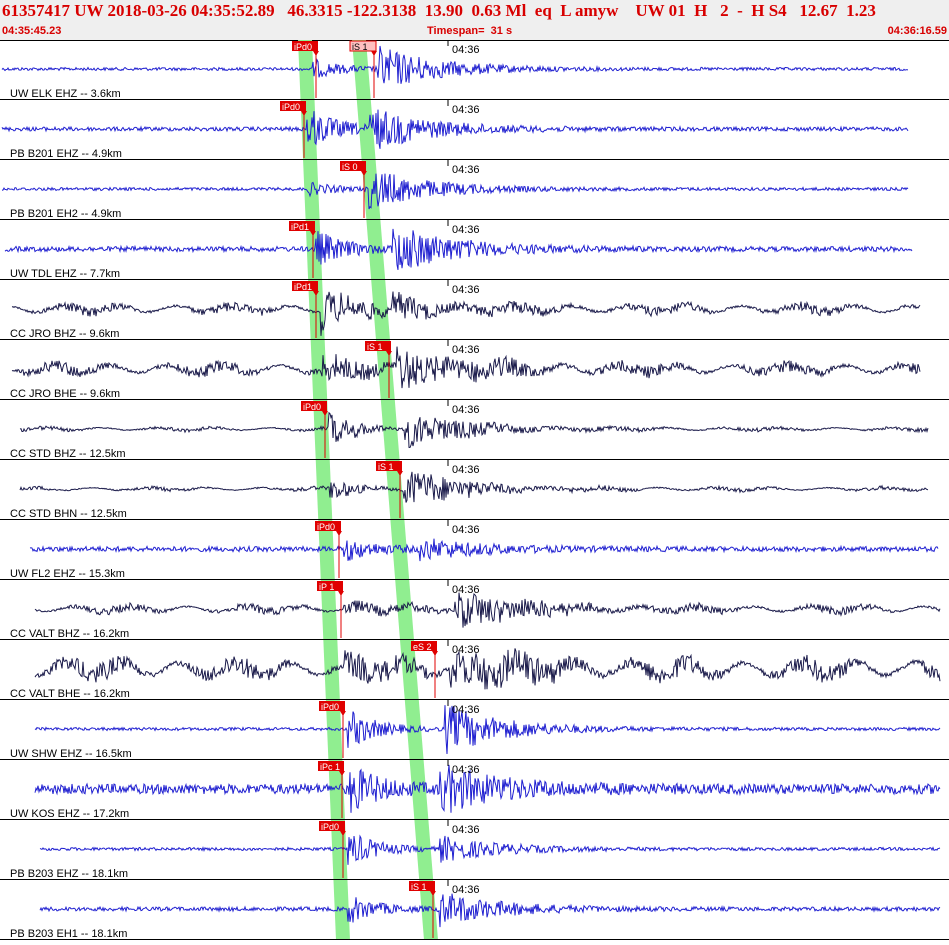 The image size is (949, 945). I want to click on station-channel-label: CC VALT BHZ -- 16.2km, so click(69, 634).